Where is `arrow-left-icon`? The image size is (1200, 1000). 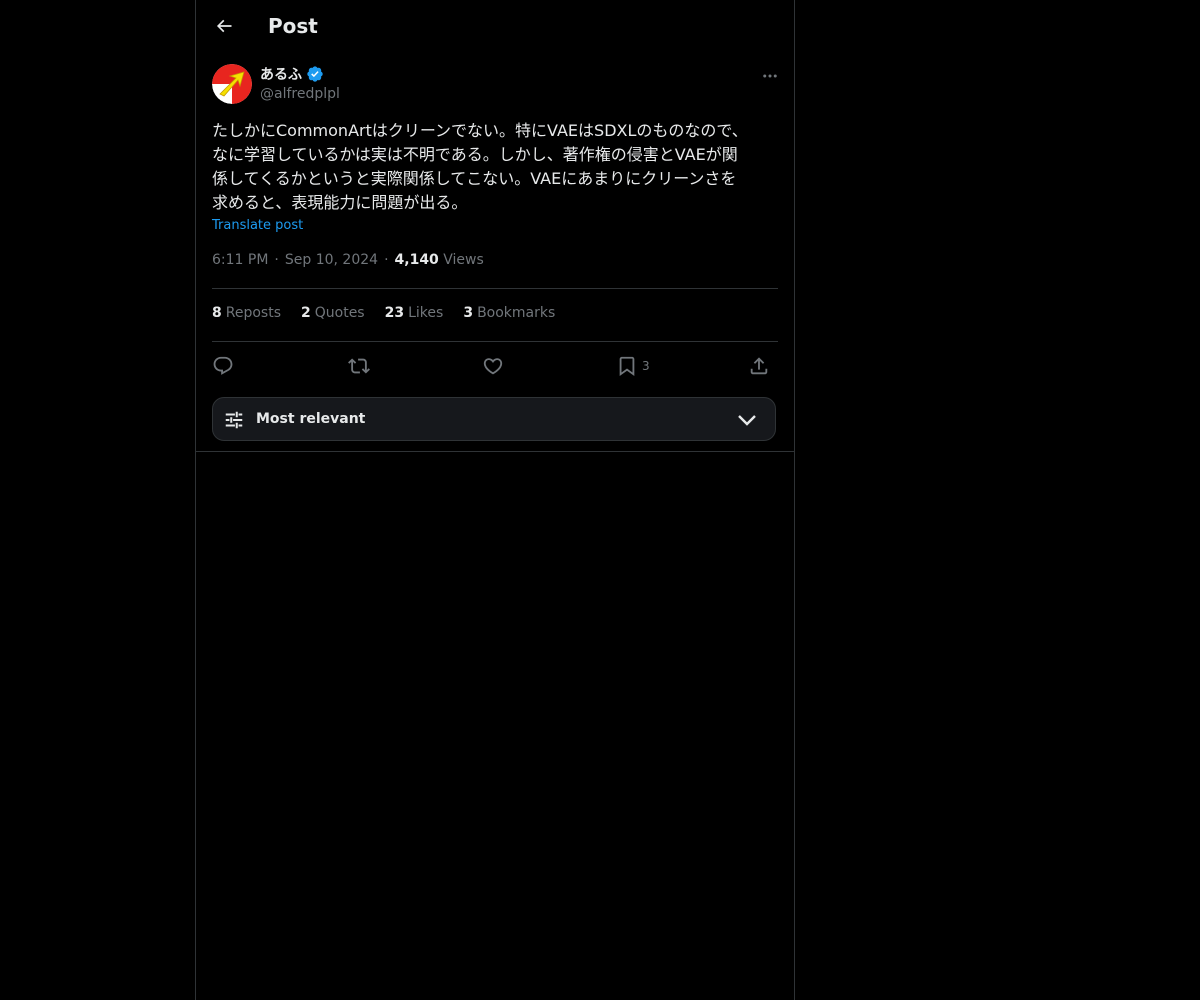 arrow-left-icon is located at coordinates (224, 26).